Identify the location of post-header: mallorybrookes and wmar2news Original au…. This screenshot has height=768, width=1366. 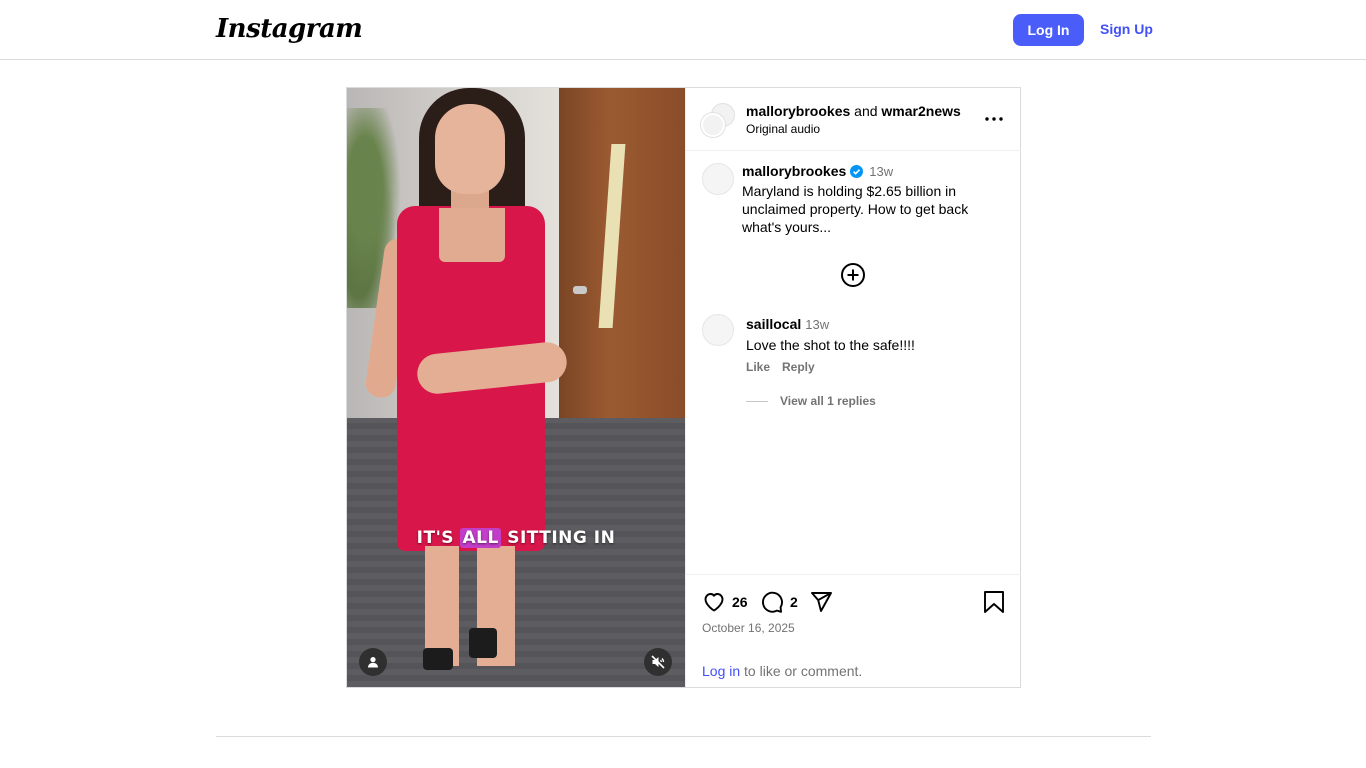
(853, 119).